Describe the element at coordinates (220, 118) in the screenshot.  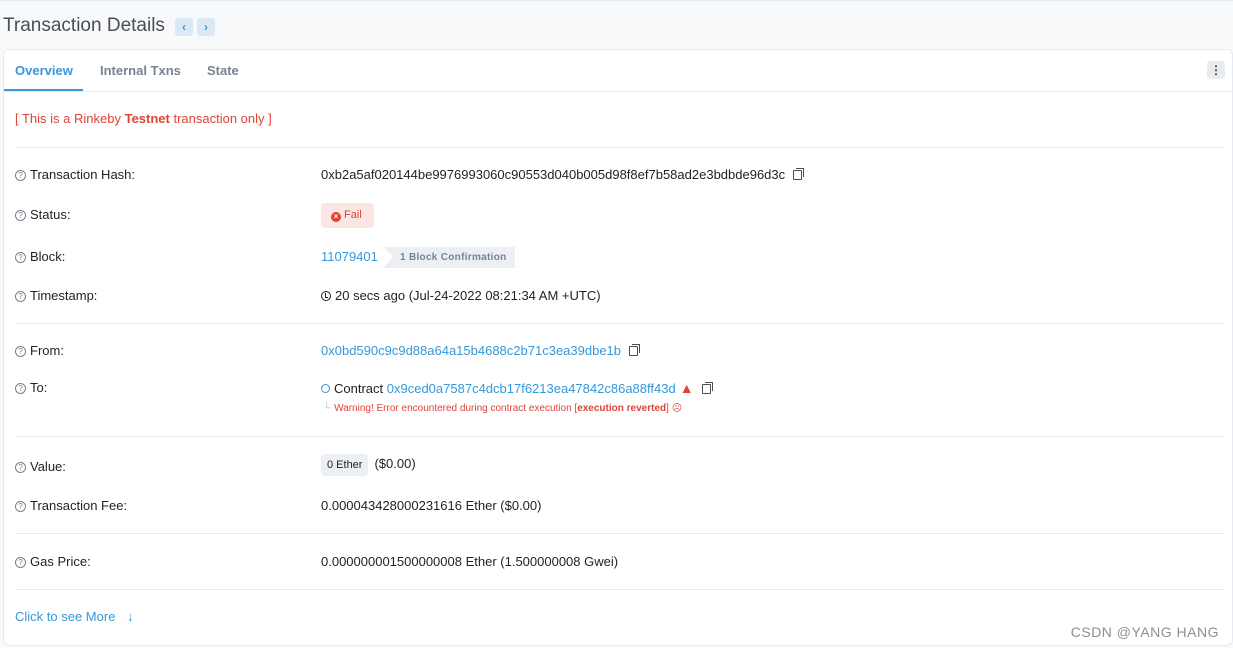
I see `notice-suffix: transaction only ]` at that location.